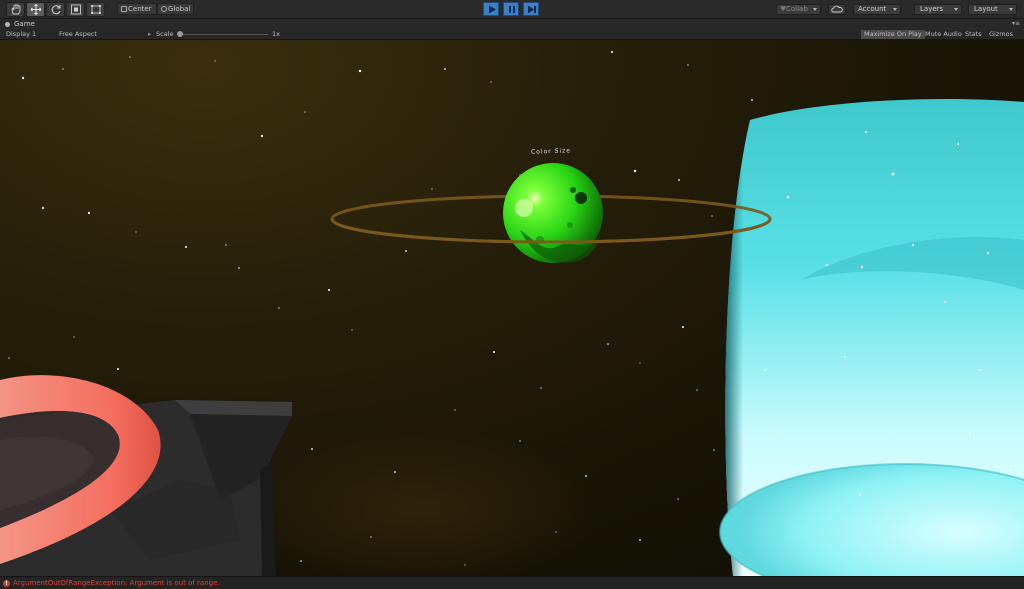 The width and height of the screenshot is (1024, 589). I want to click on tab-menu-button: ▾≡, so click(1016, 24).